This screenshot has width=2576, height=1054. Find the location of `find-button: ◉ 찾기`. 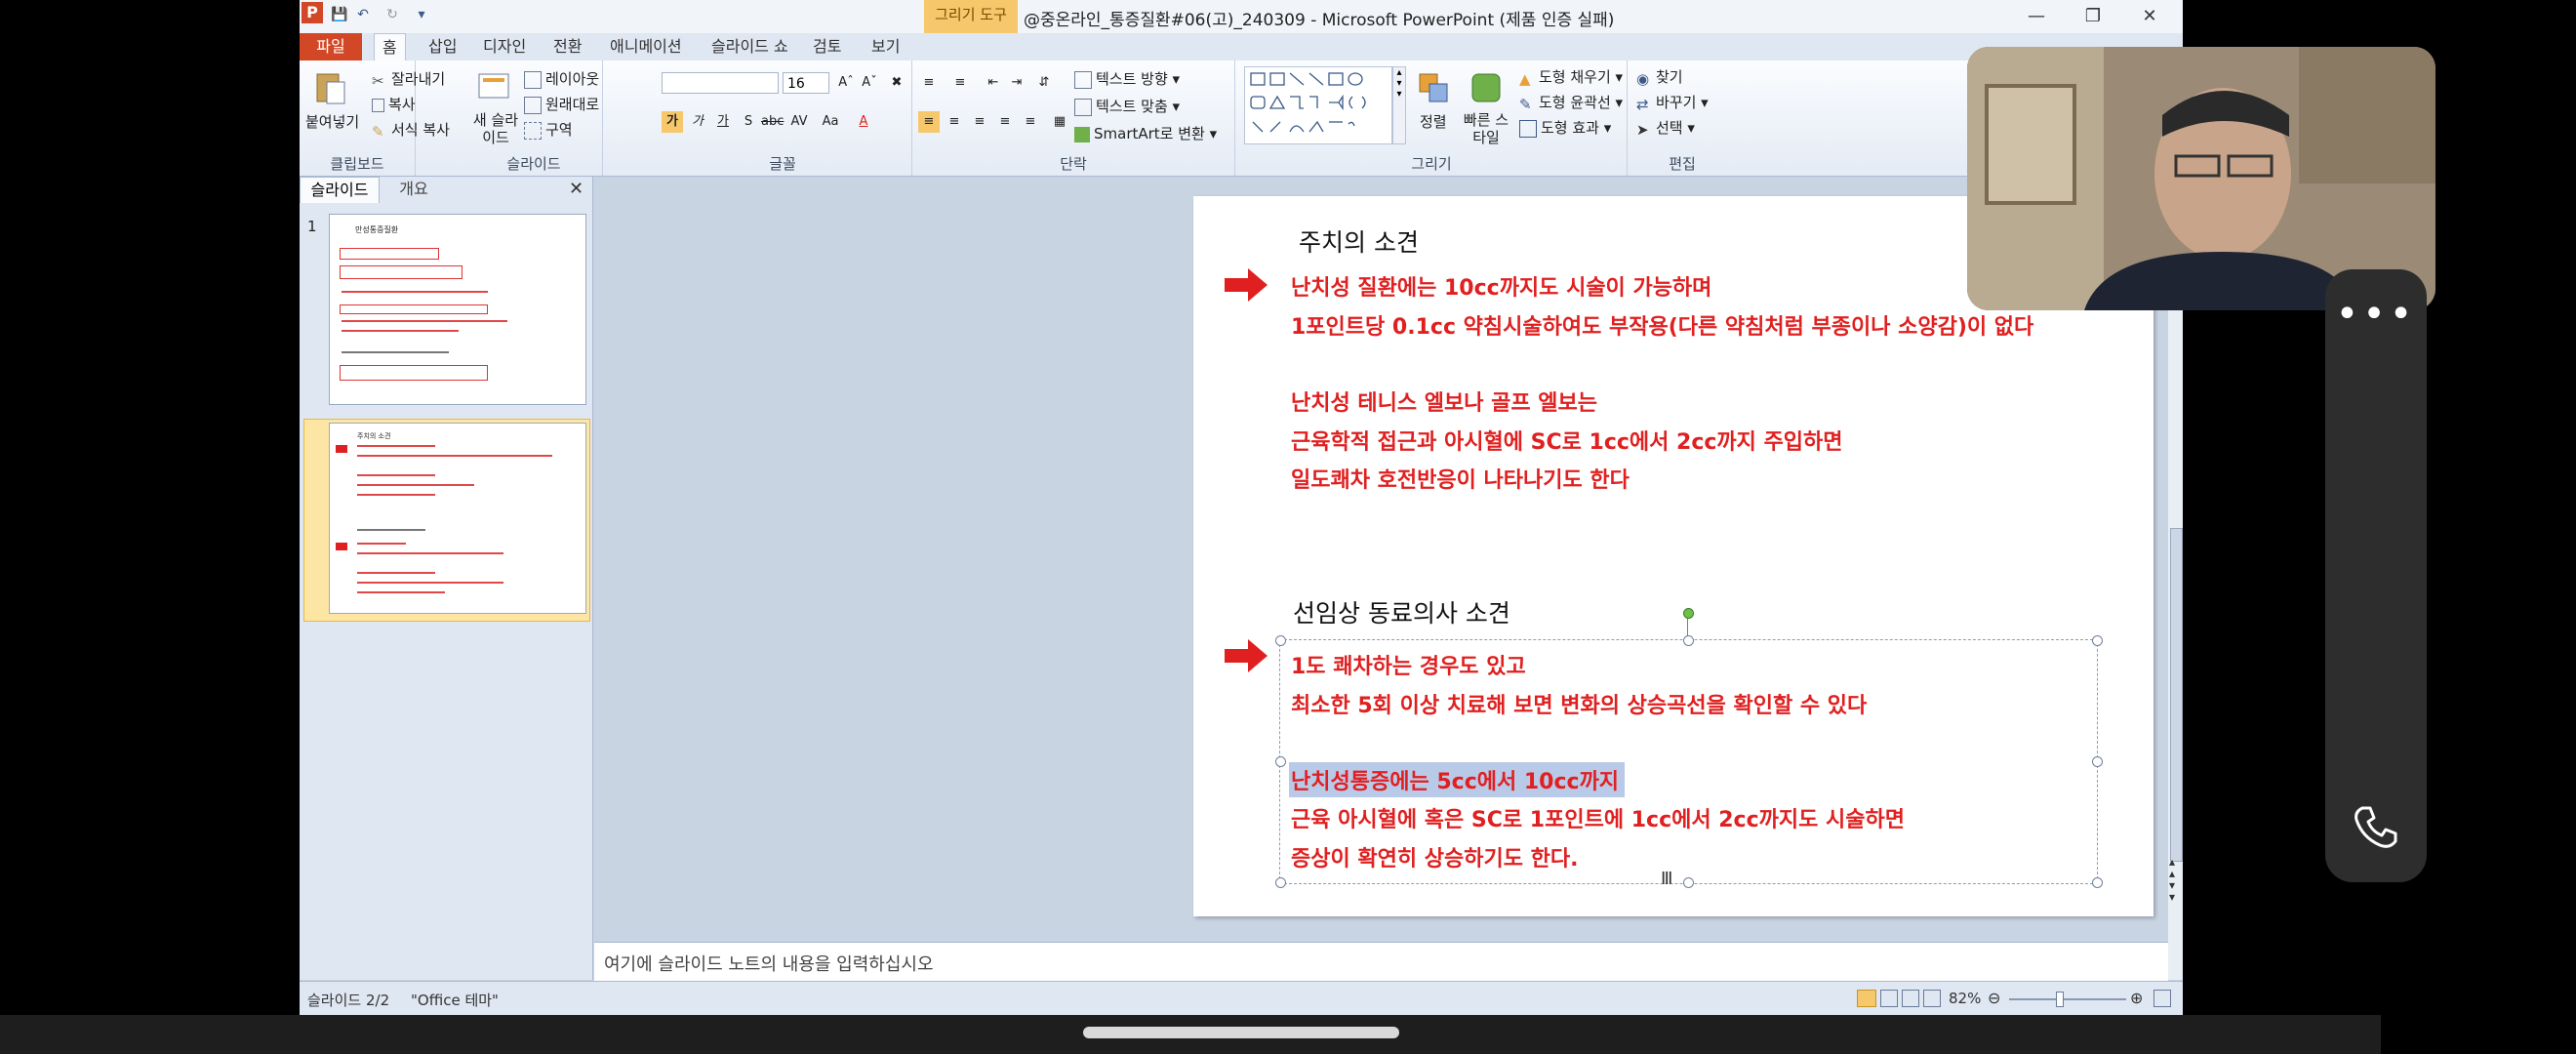

find-button: ◉ 찾기 is located at coordinates (1659, 77).